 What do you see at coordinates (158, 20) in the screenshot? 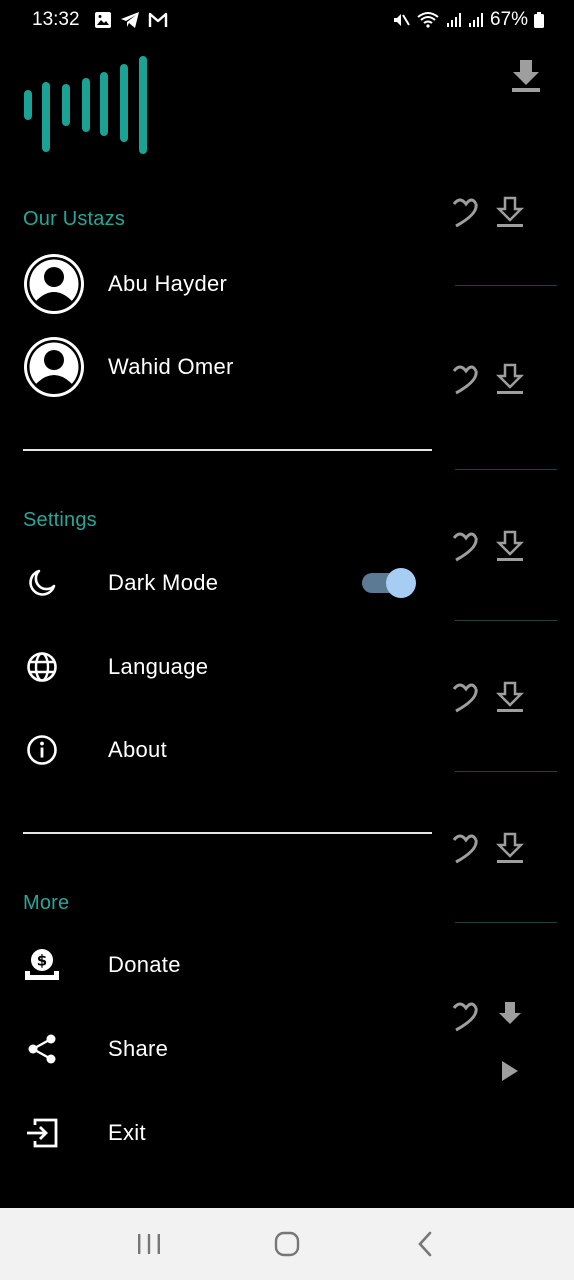
I see `gmail-icon` at bounding box center [158, 20].